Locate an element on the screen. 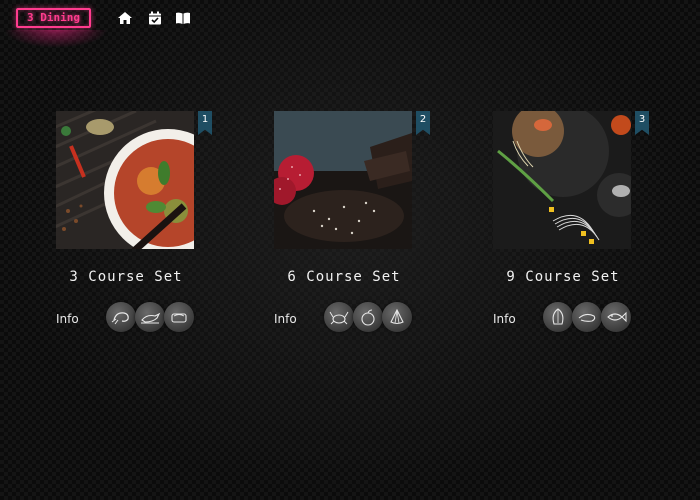 The width and height of the screenshot is (700, 500). course-photo-curry is located at coordinates (125, 180).